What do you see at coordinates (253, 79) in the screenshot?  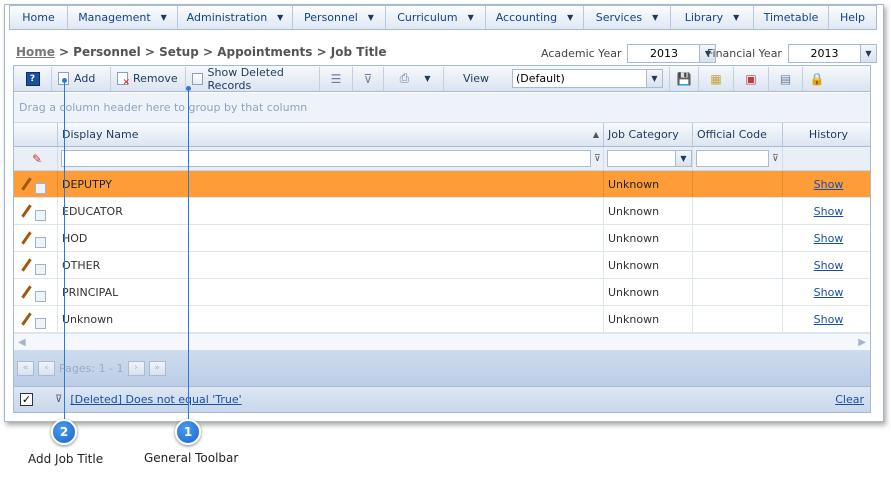 I see `show-deleted-records-toggle: Show Deleted Records` at bounding box center [253, 79].